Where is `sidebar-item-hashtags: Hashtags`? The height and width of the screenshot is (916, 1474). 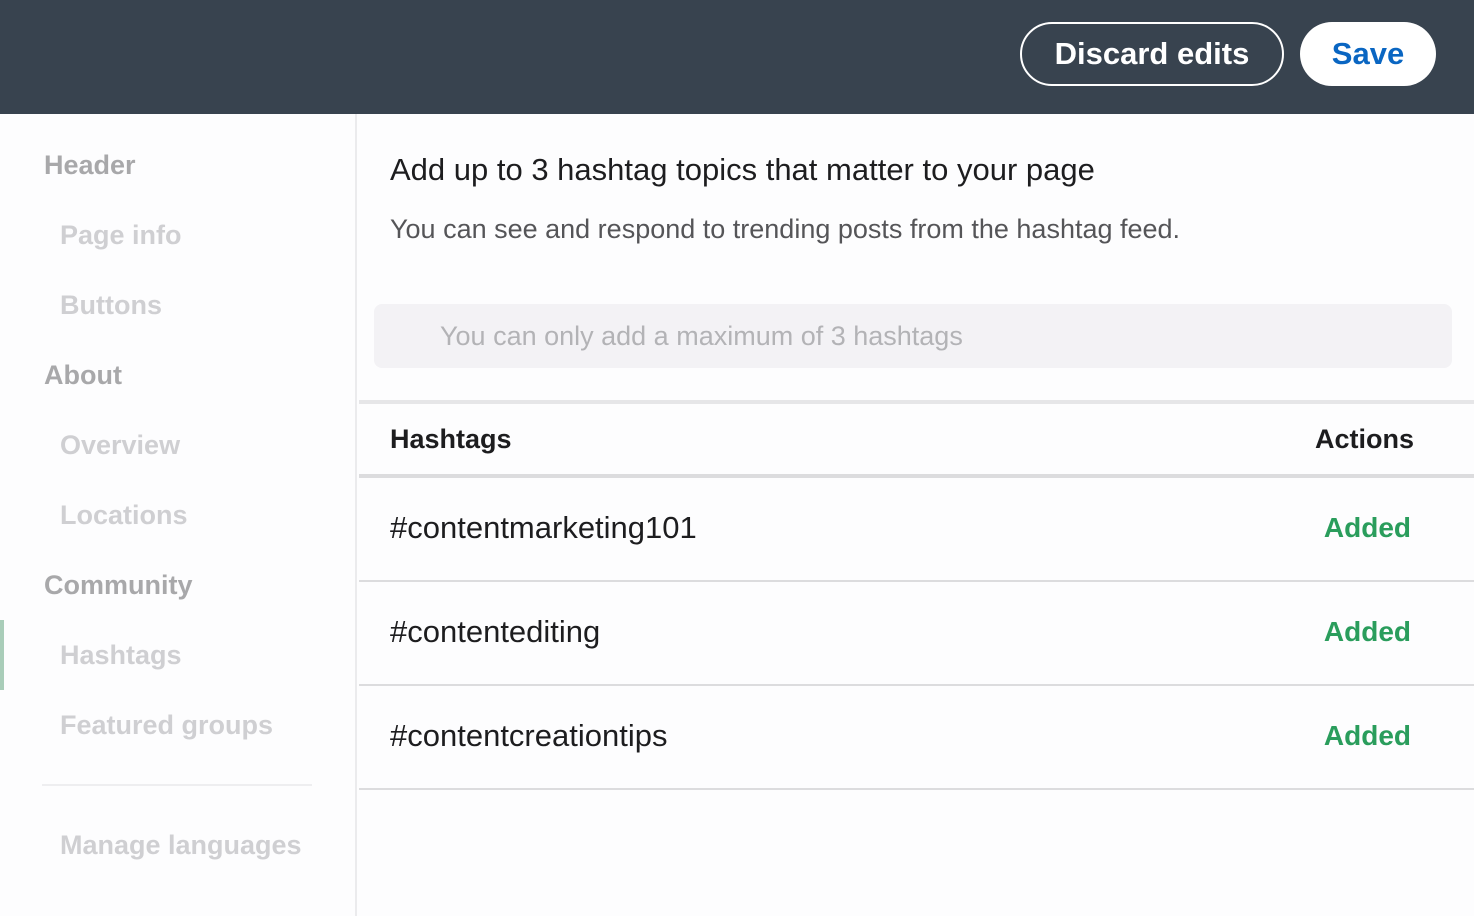 sidebar-item-hashtags: Hashtags is located at coordinates (121, 655).